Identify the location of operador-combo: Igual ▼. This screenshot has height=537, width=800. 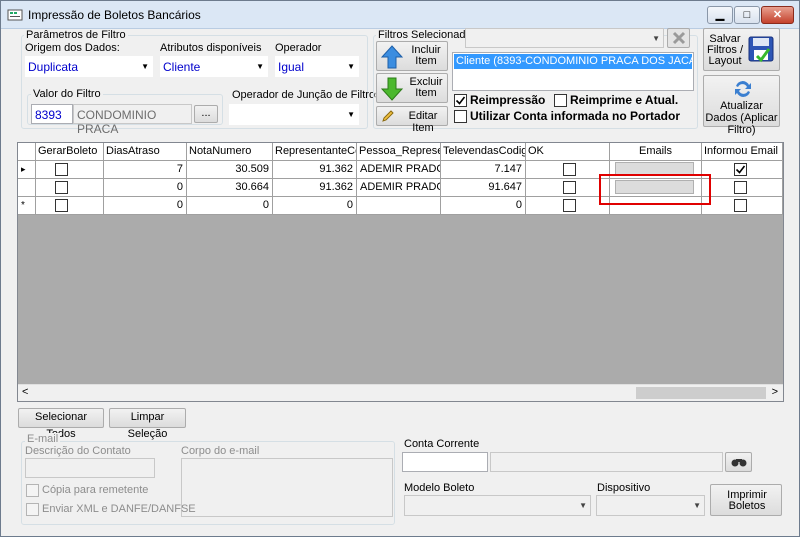
(317, 66).